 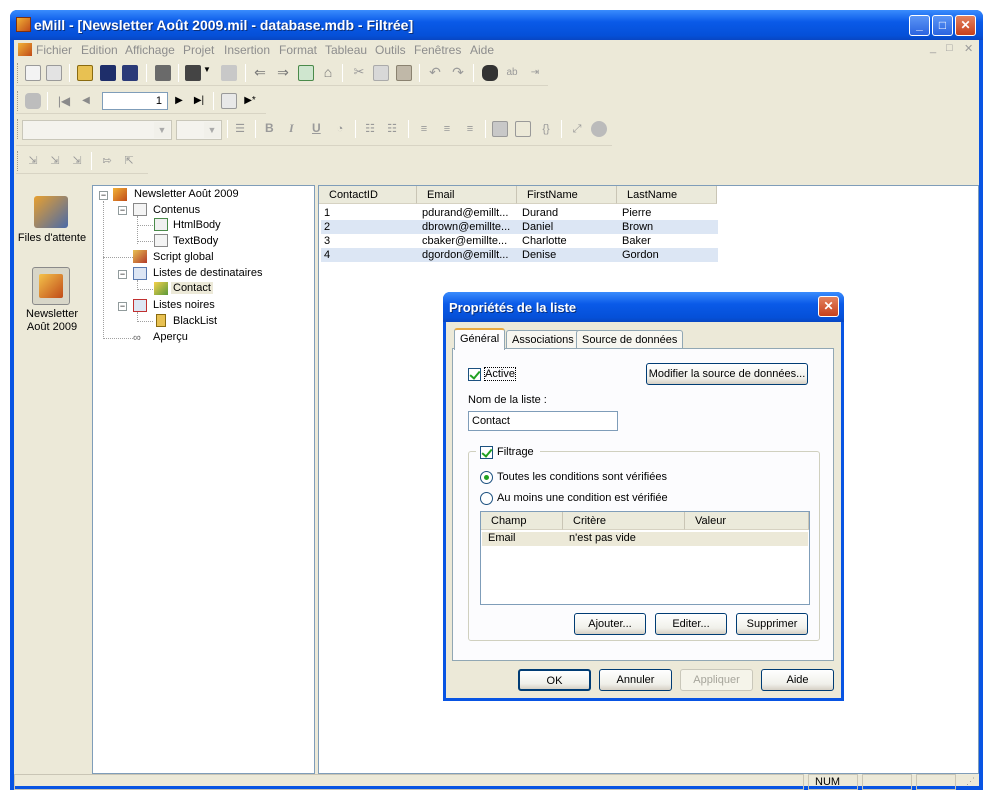 What do you see at coordinates (919, 25) in the screenshot?
I see `minimize-button: _` at bounding box center [919, 25].